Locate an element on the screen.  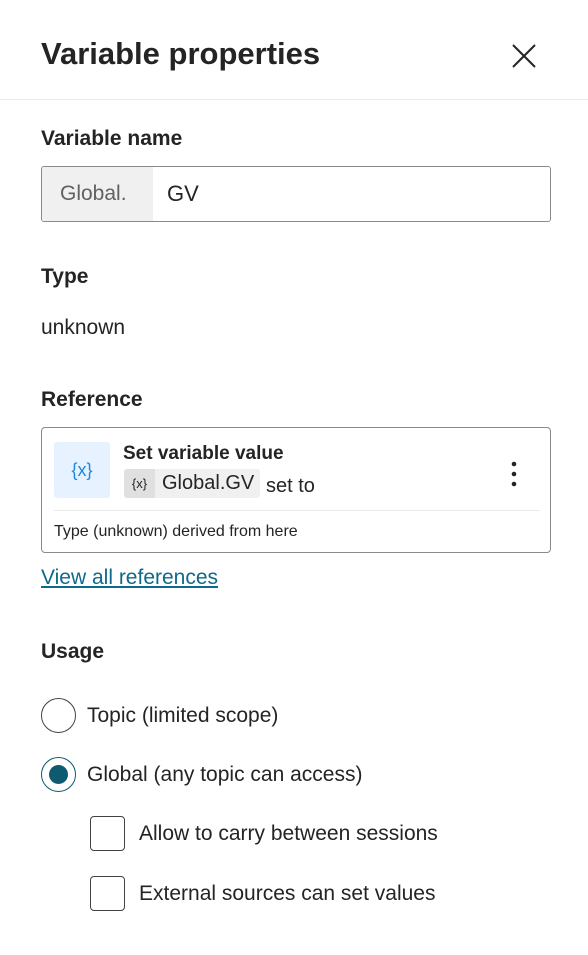
radio-label: Global (any topic can access) is located at coordinates (225, 774).